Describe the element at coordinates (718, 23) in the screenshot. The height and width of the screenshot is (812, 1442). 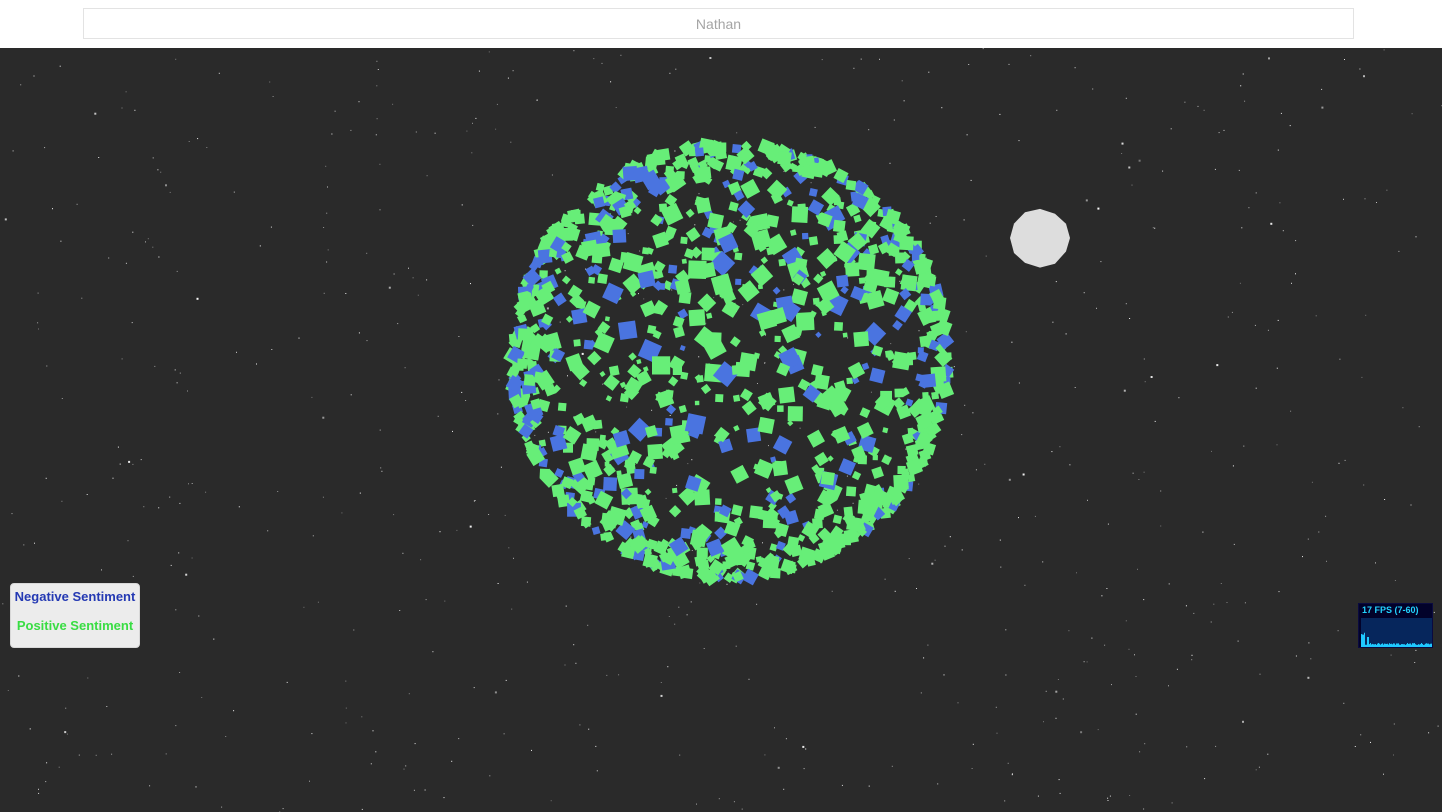
I see `search-input` at that location.